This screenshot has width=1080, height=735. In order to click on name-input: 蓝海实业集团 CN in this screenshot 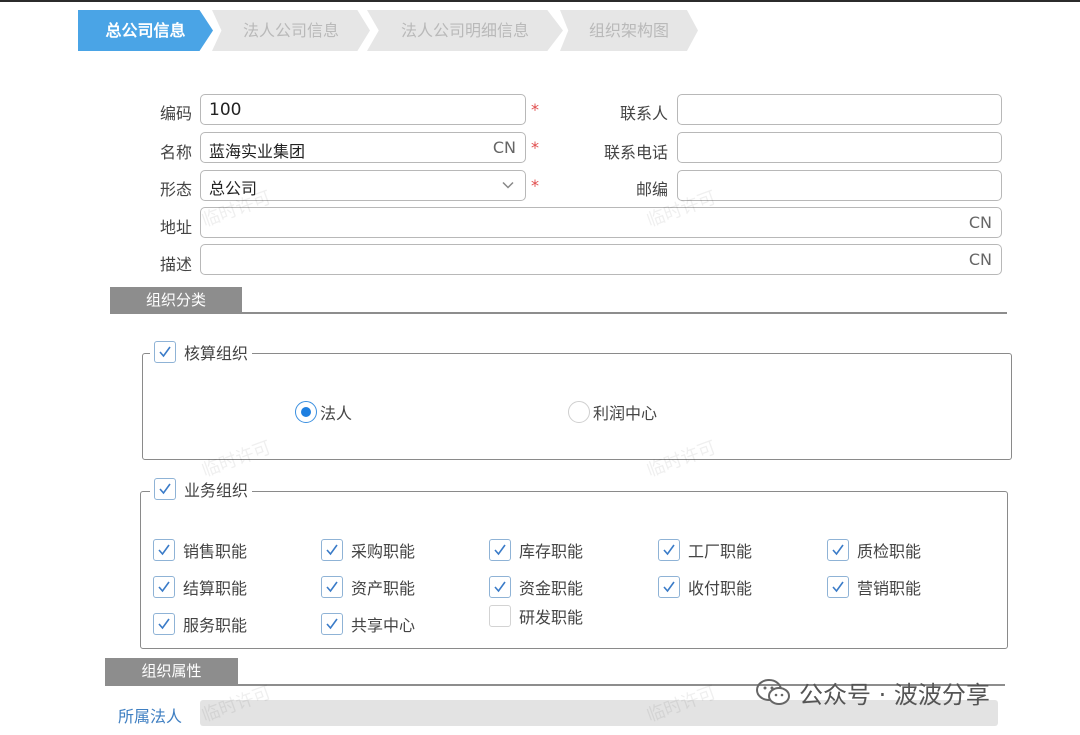, I will do `click(363, 147)`.